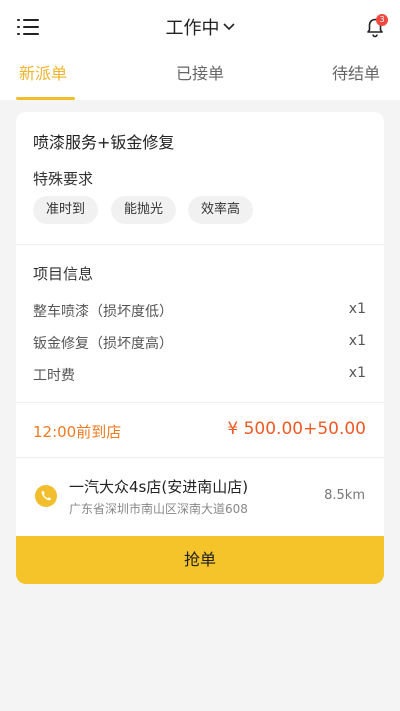 The height and width of the screenshot is (711, 400). Describe the element at coordinates (344, 495) in the screenshot. I see `shop-distance: 8.5km` at that location.